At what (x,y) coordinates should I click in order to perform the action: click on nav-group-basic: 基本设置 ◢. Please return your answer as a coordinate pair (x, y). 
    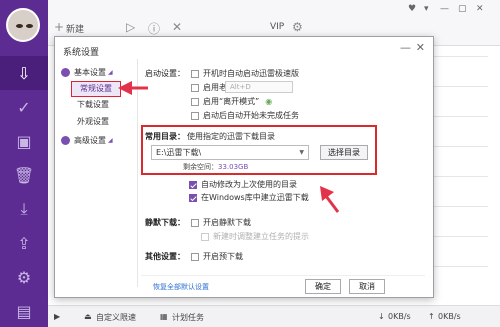
    Looking at the image, I should click on (87, 72).